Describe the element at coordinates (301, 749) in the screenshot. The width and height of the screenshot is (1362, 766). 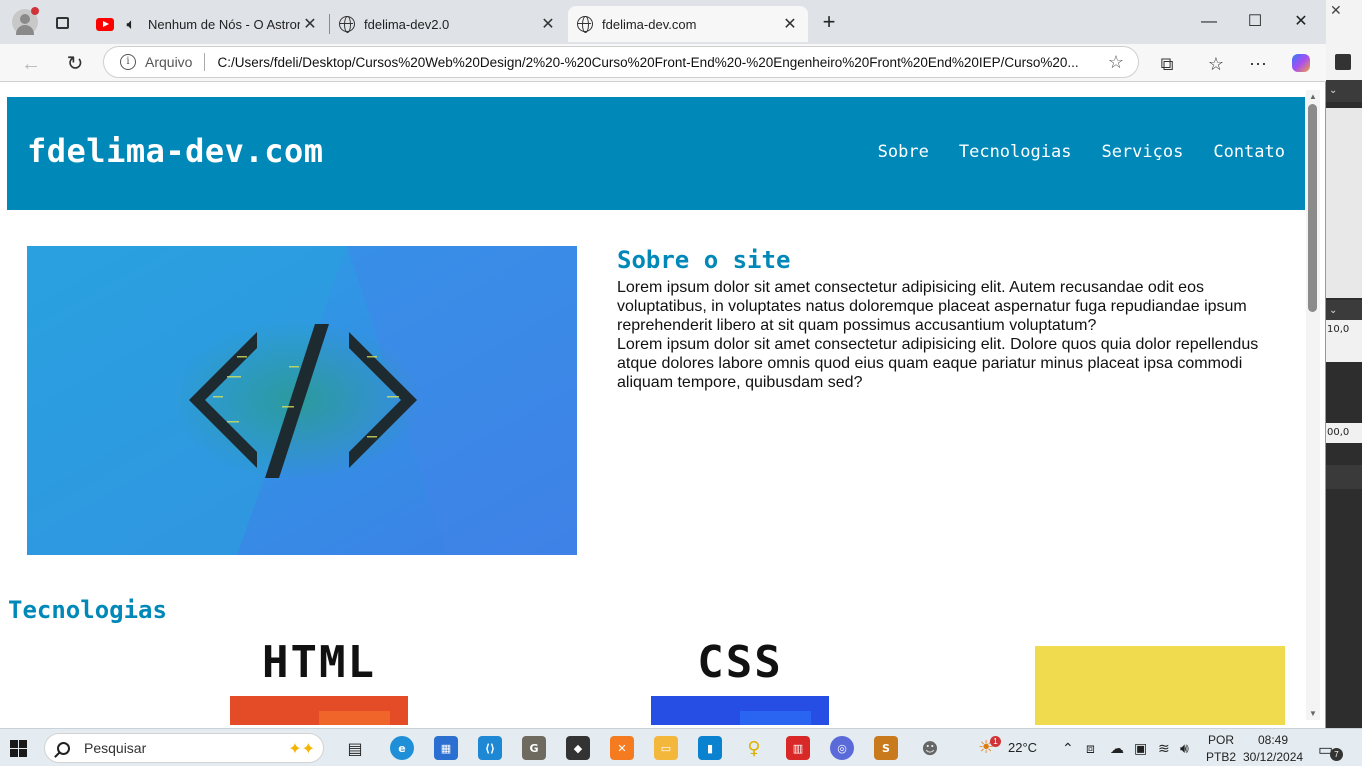
I see `sparkle-icon: ✦✦` at that location.